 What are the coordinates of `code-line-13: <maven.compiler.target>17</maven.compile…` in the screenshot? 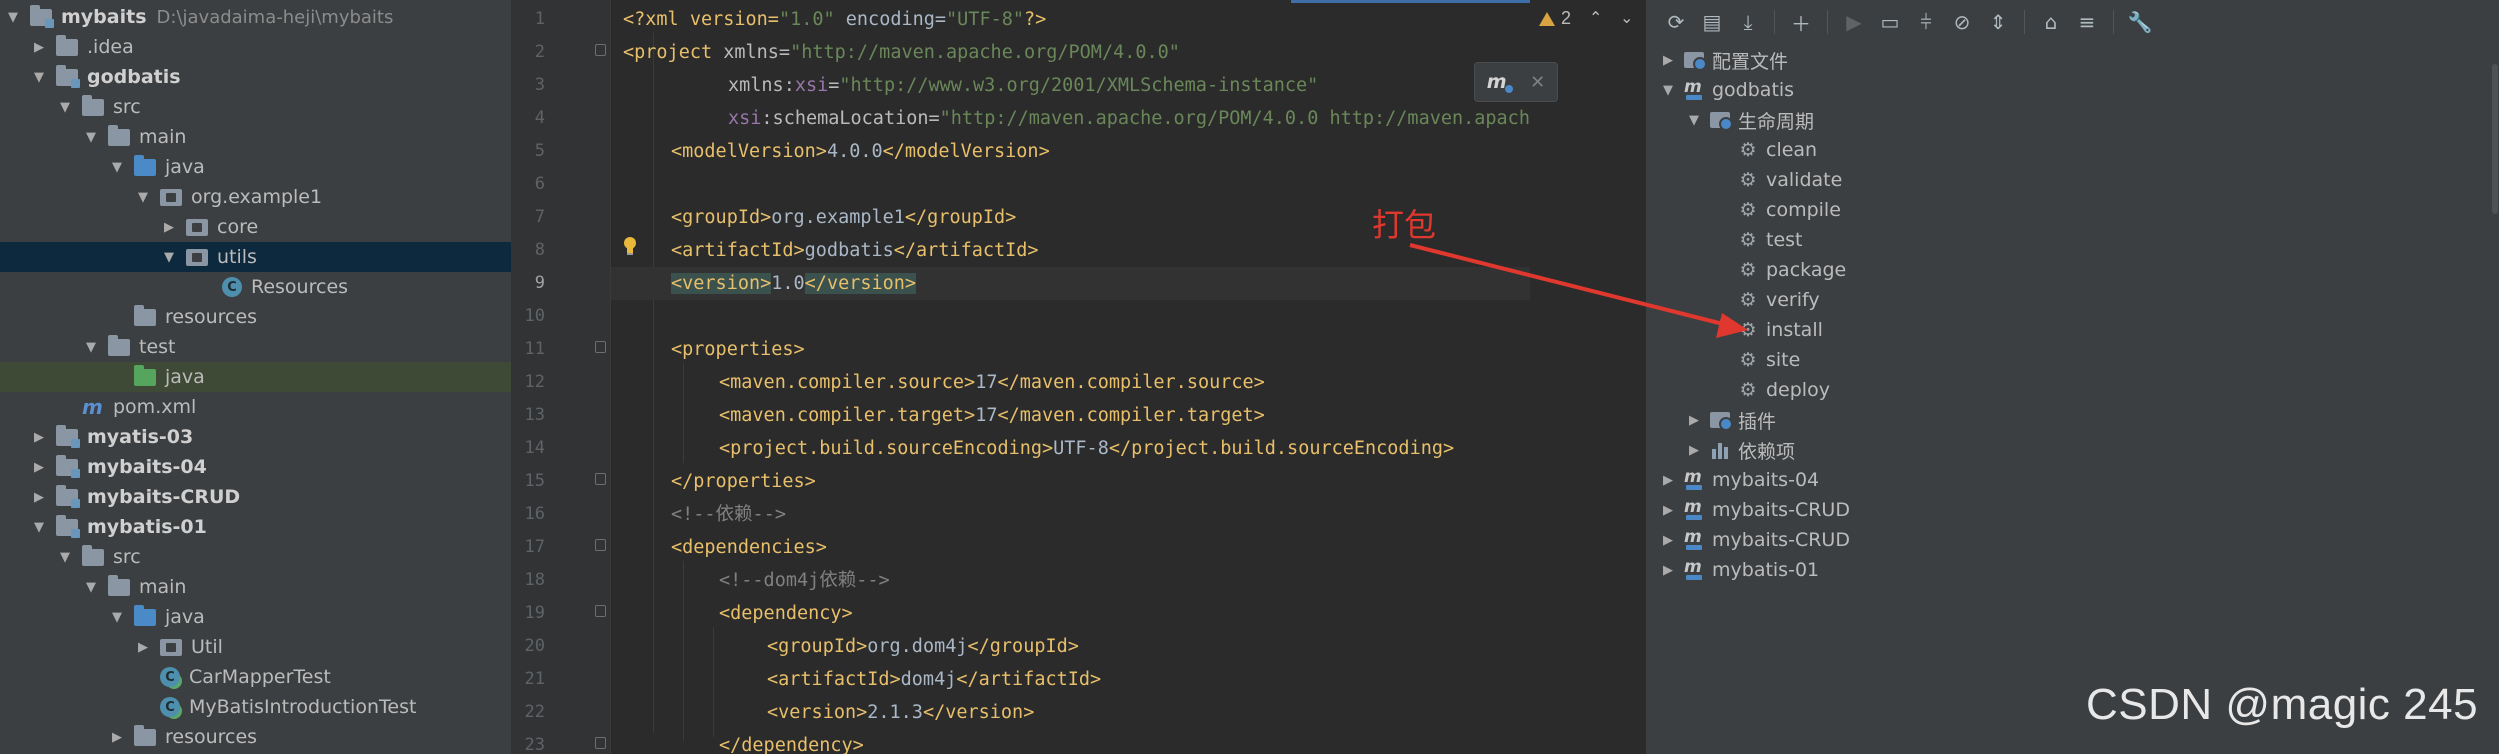 It's located at (992, 415).